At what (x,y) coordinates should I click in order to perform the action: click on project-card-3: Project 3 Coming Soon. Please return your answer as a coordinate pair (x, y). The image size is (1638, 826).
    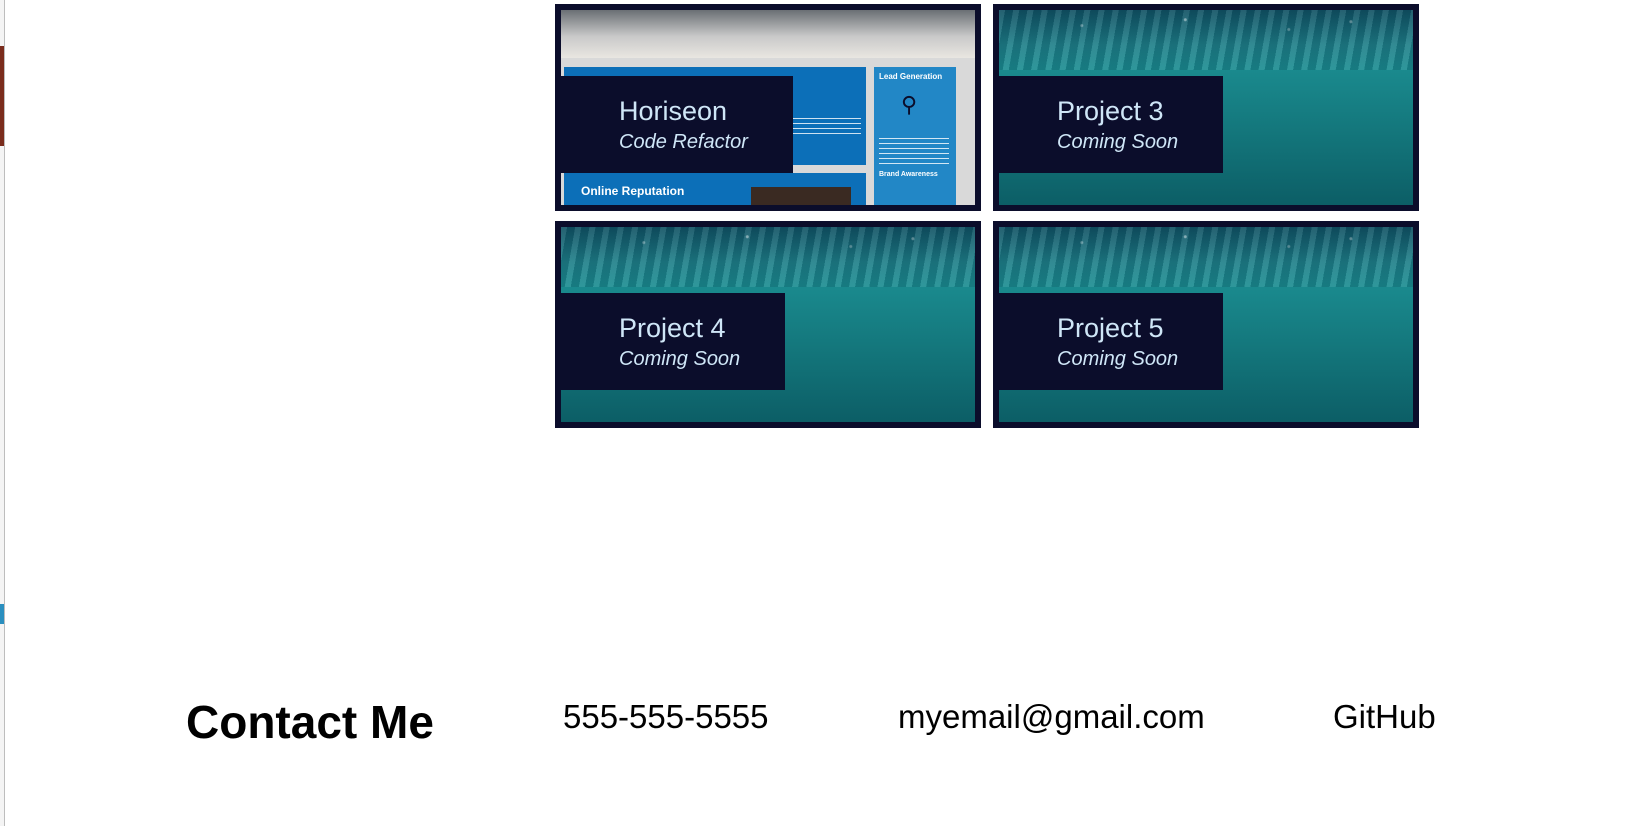
    Looking at the image, I should click on (1206, 107).